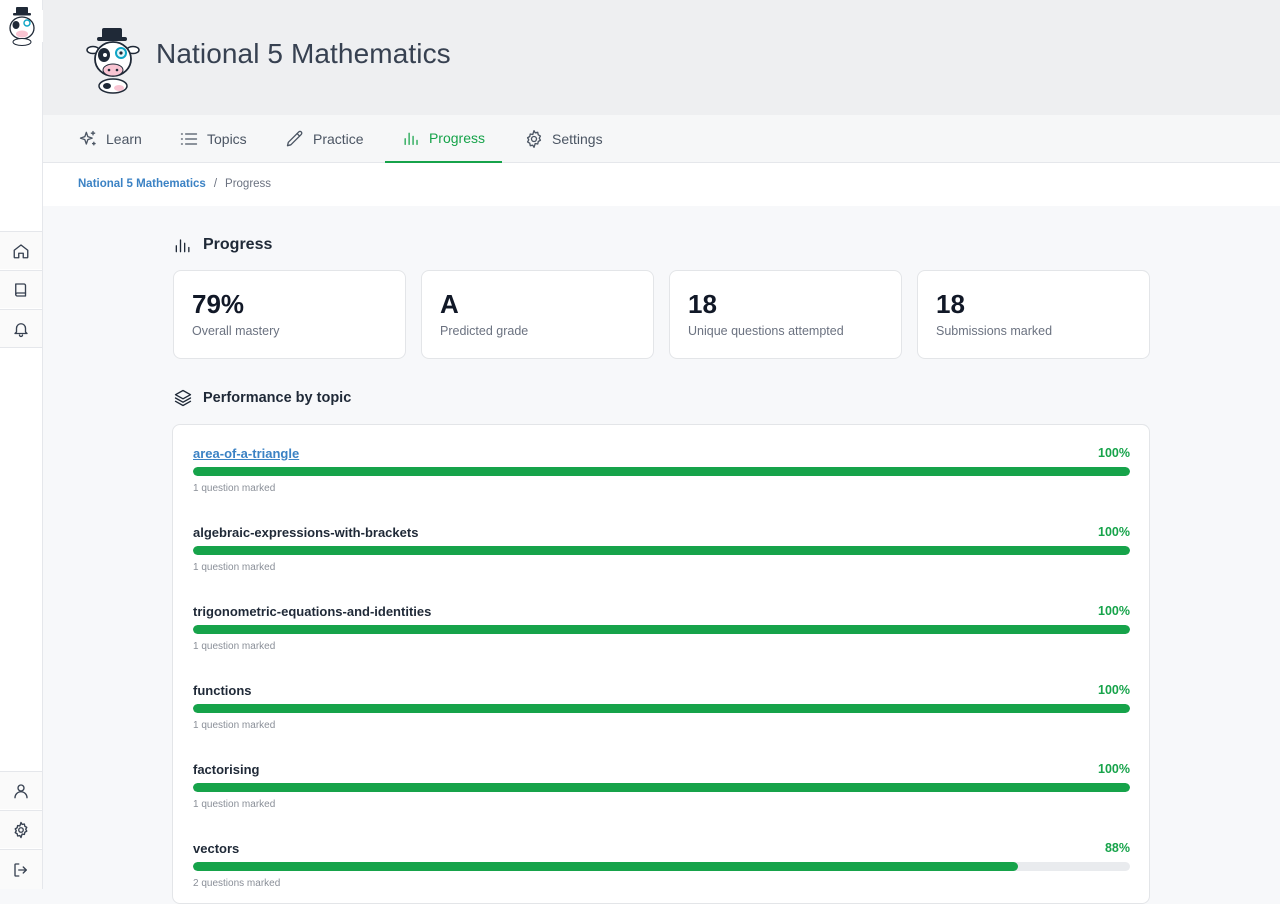 Image resolution: width=1280 pixels, height=904 pixels. I want to click on stat-card-grade: A Predicted grade, so click(537, 314).